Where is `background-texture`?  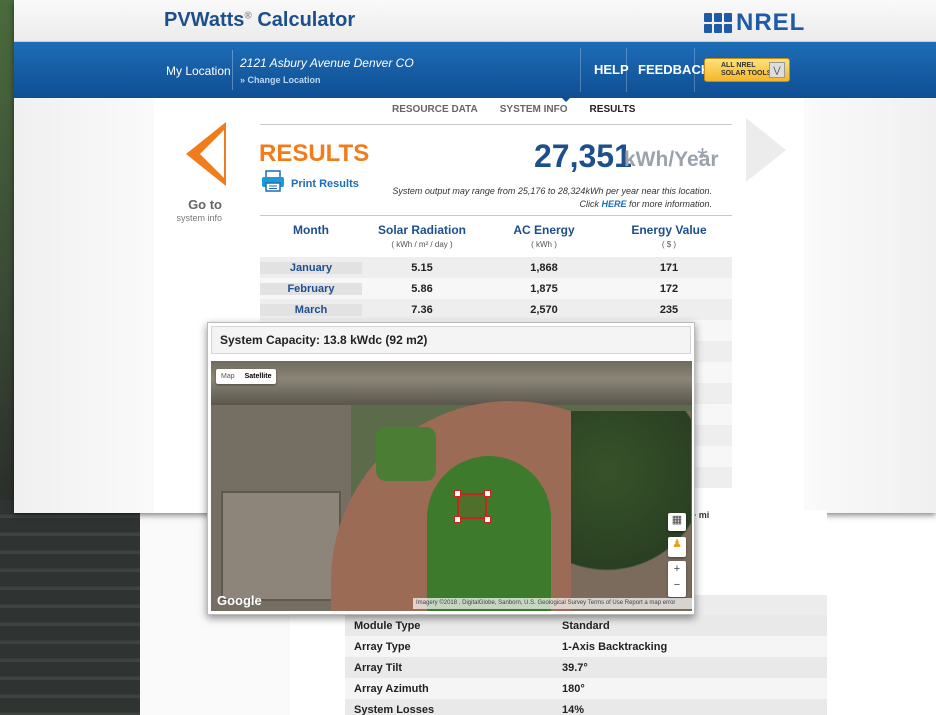 background-texture is located at coordinates (70, 607).